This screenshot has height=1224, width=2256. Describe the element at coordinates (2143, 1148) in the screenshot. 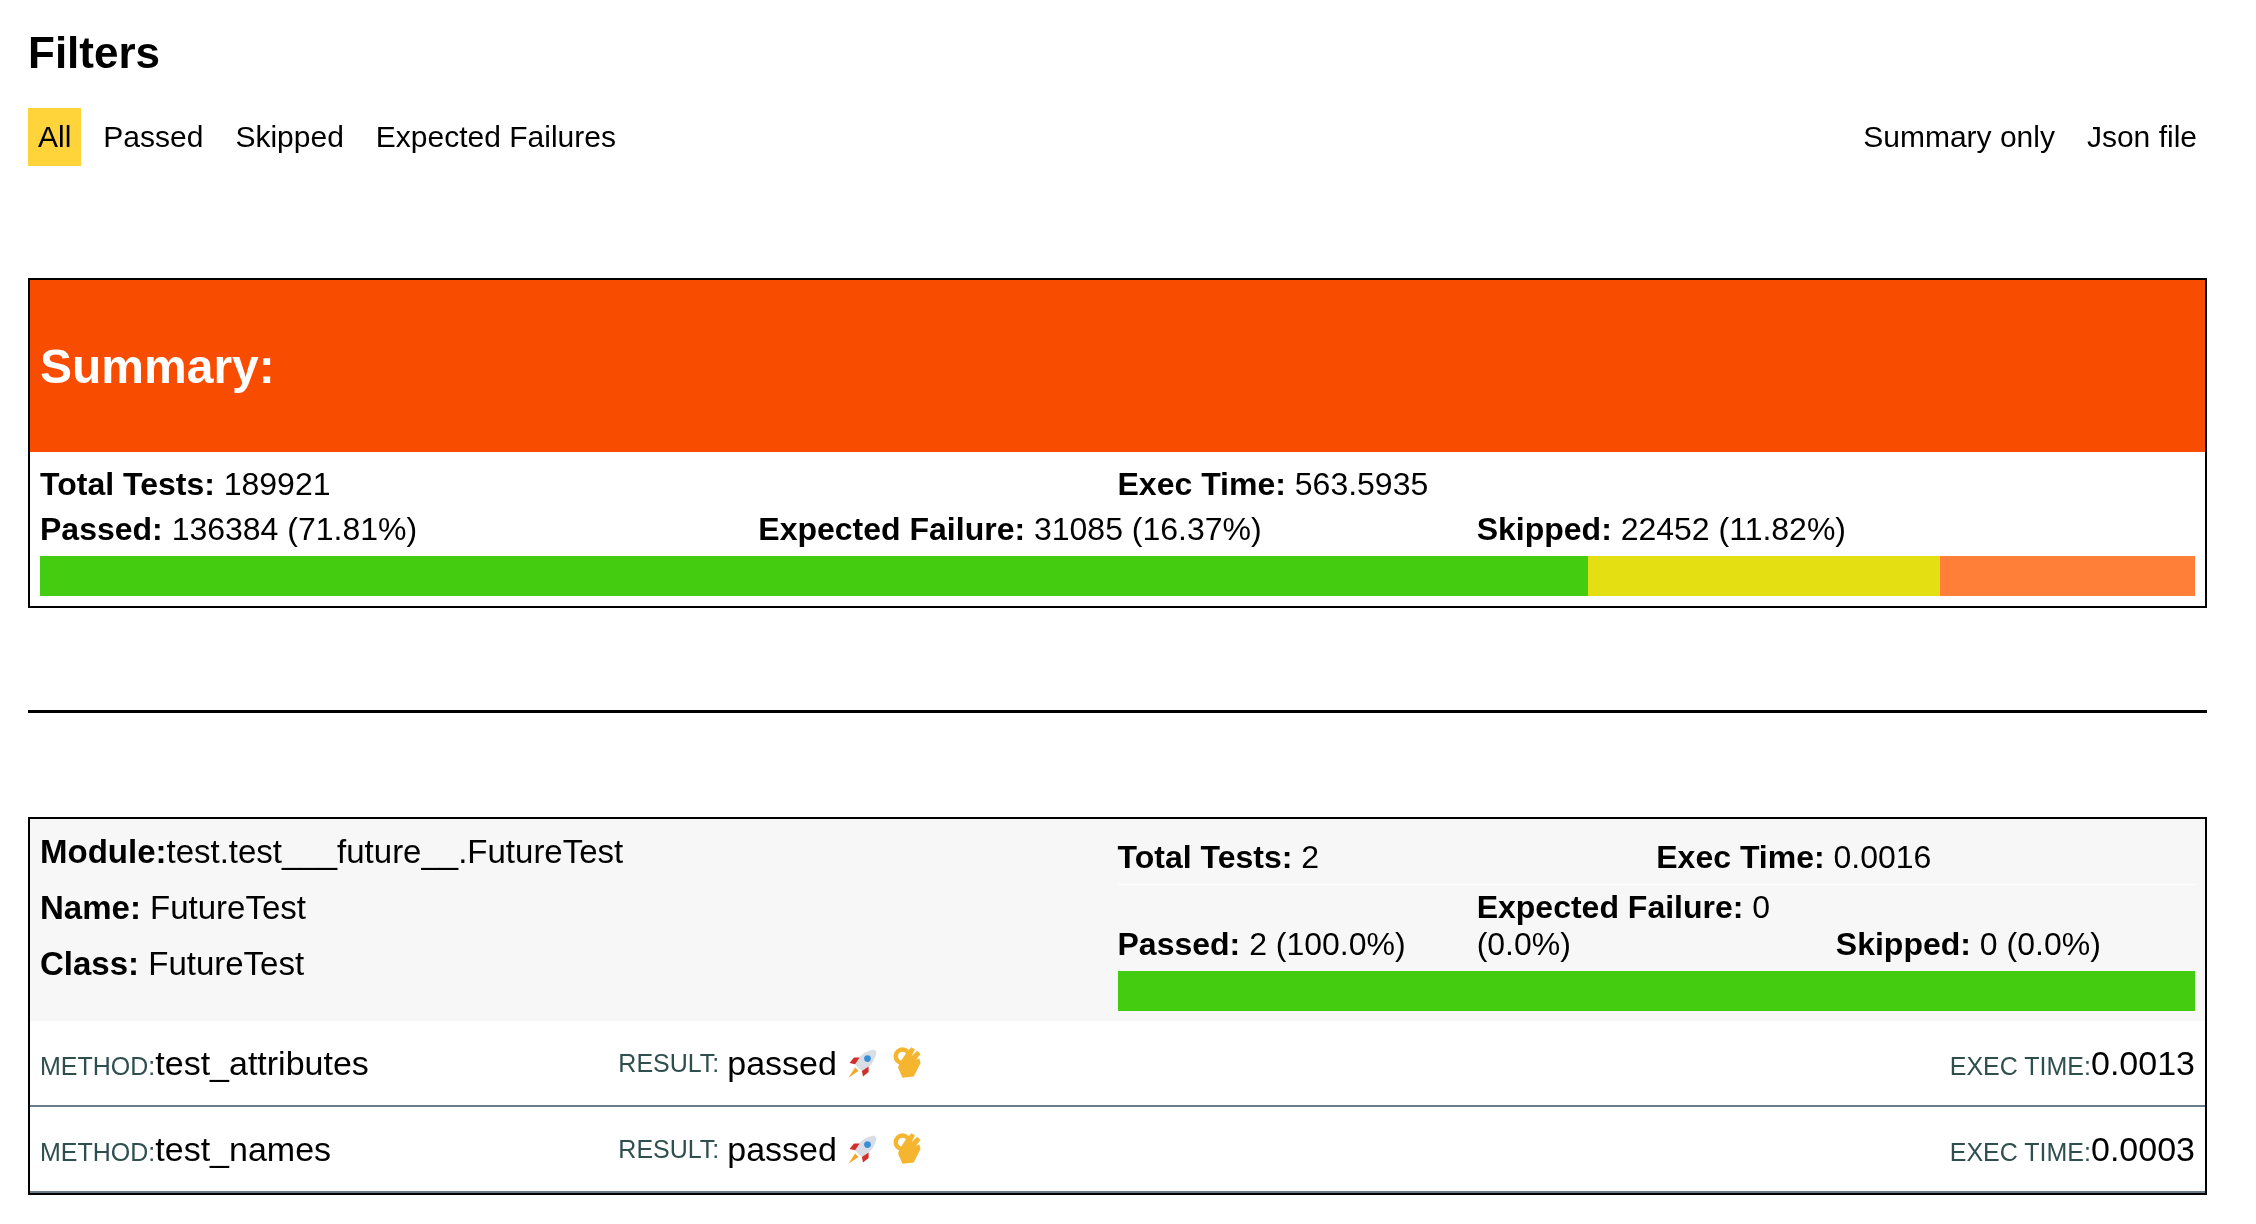

I see `exec-time-value: 0.0003` at that location.